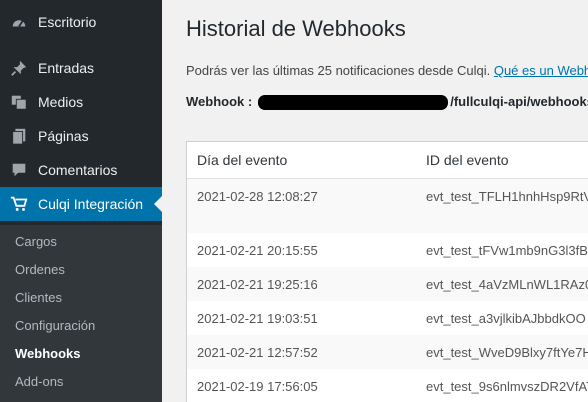  Describe the element at coordinates (39, 381) in the screenshot. I see `submenu-item-add-ons: Add-ons` at that location.